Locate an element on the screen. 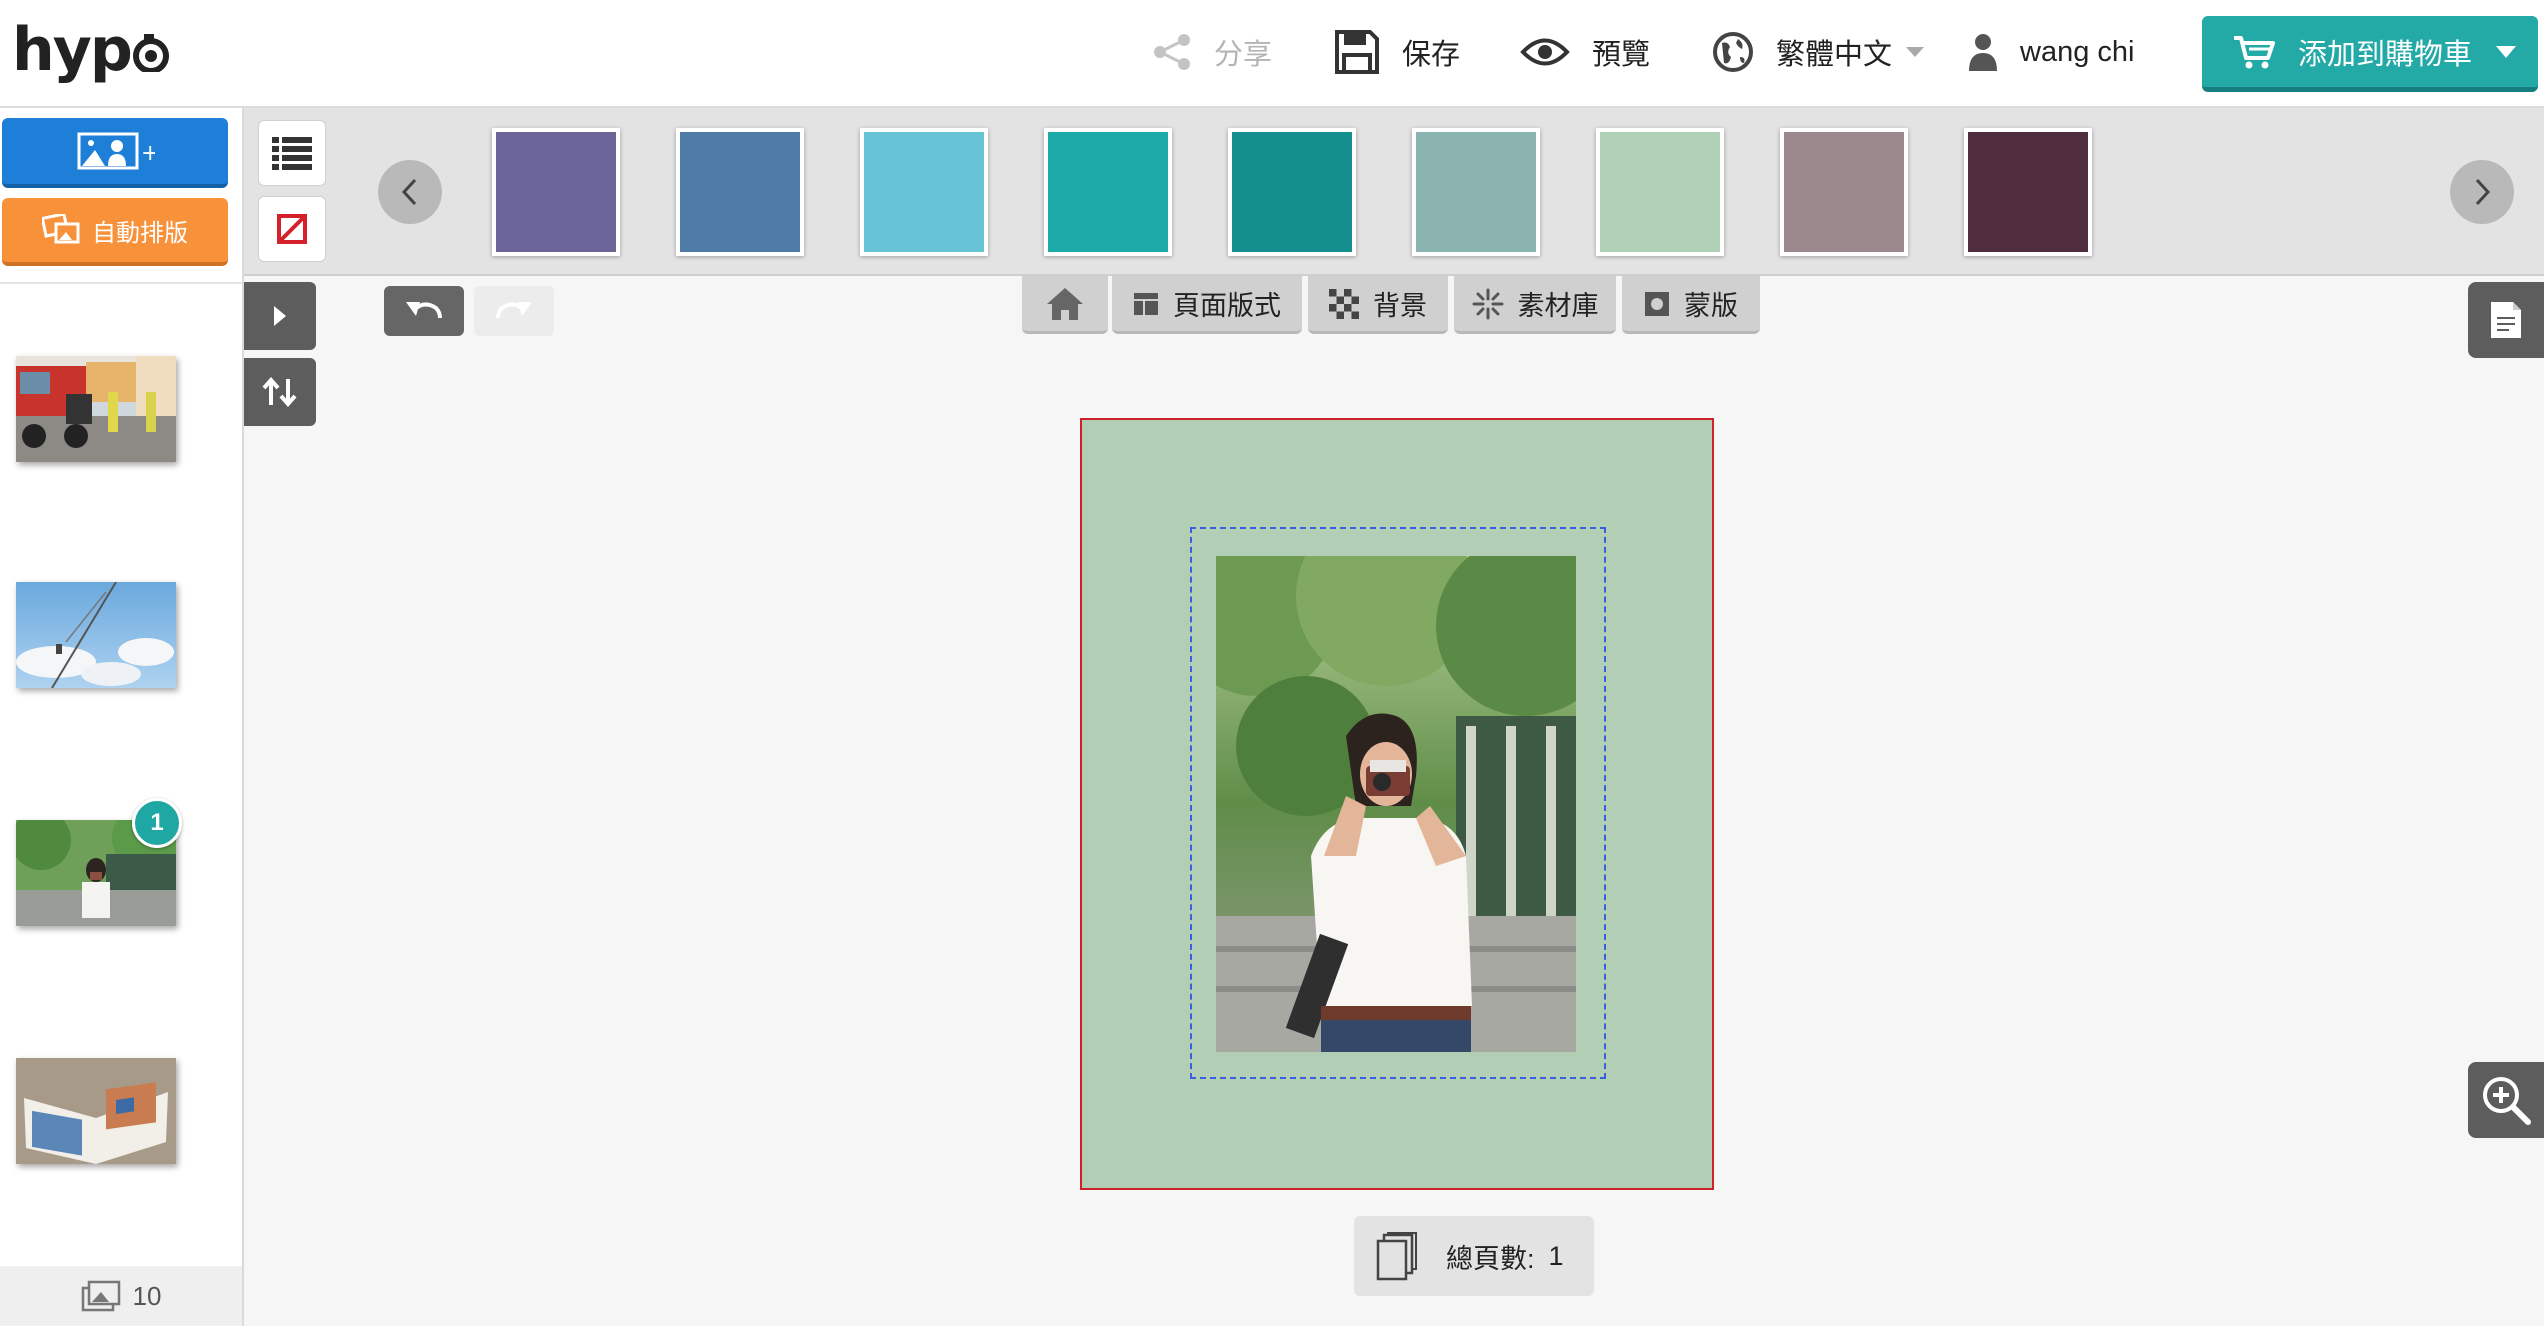 This screenshot has height=1326, width=2544. share-button: 分享 is located at coordinates (1212, 52).